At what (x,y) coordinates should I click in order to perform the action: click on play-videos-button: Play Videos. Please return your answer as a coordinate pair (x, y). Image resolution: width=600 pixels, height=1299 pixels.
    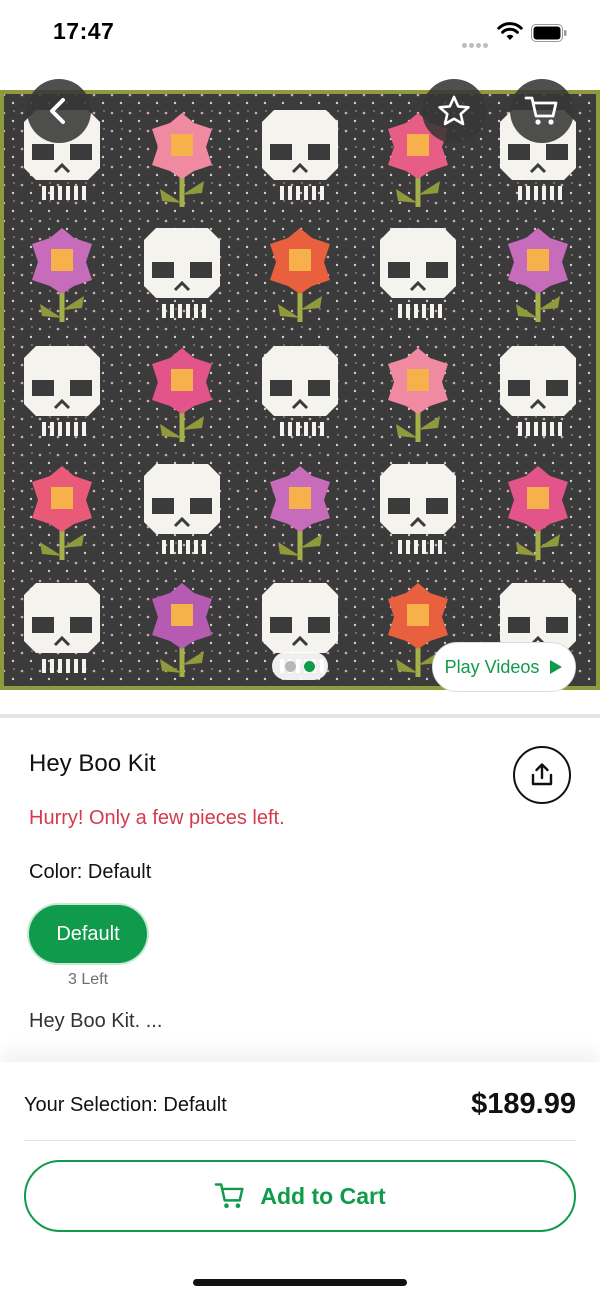
    Looking at the image, I should click on (504, 667).